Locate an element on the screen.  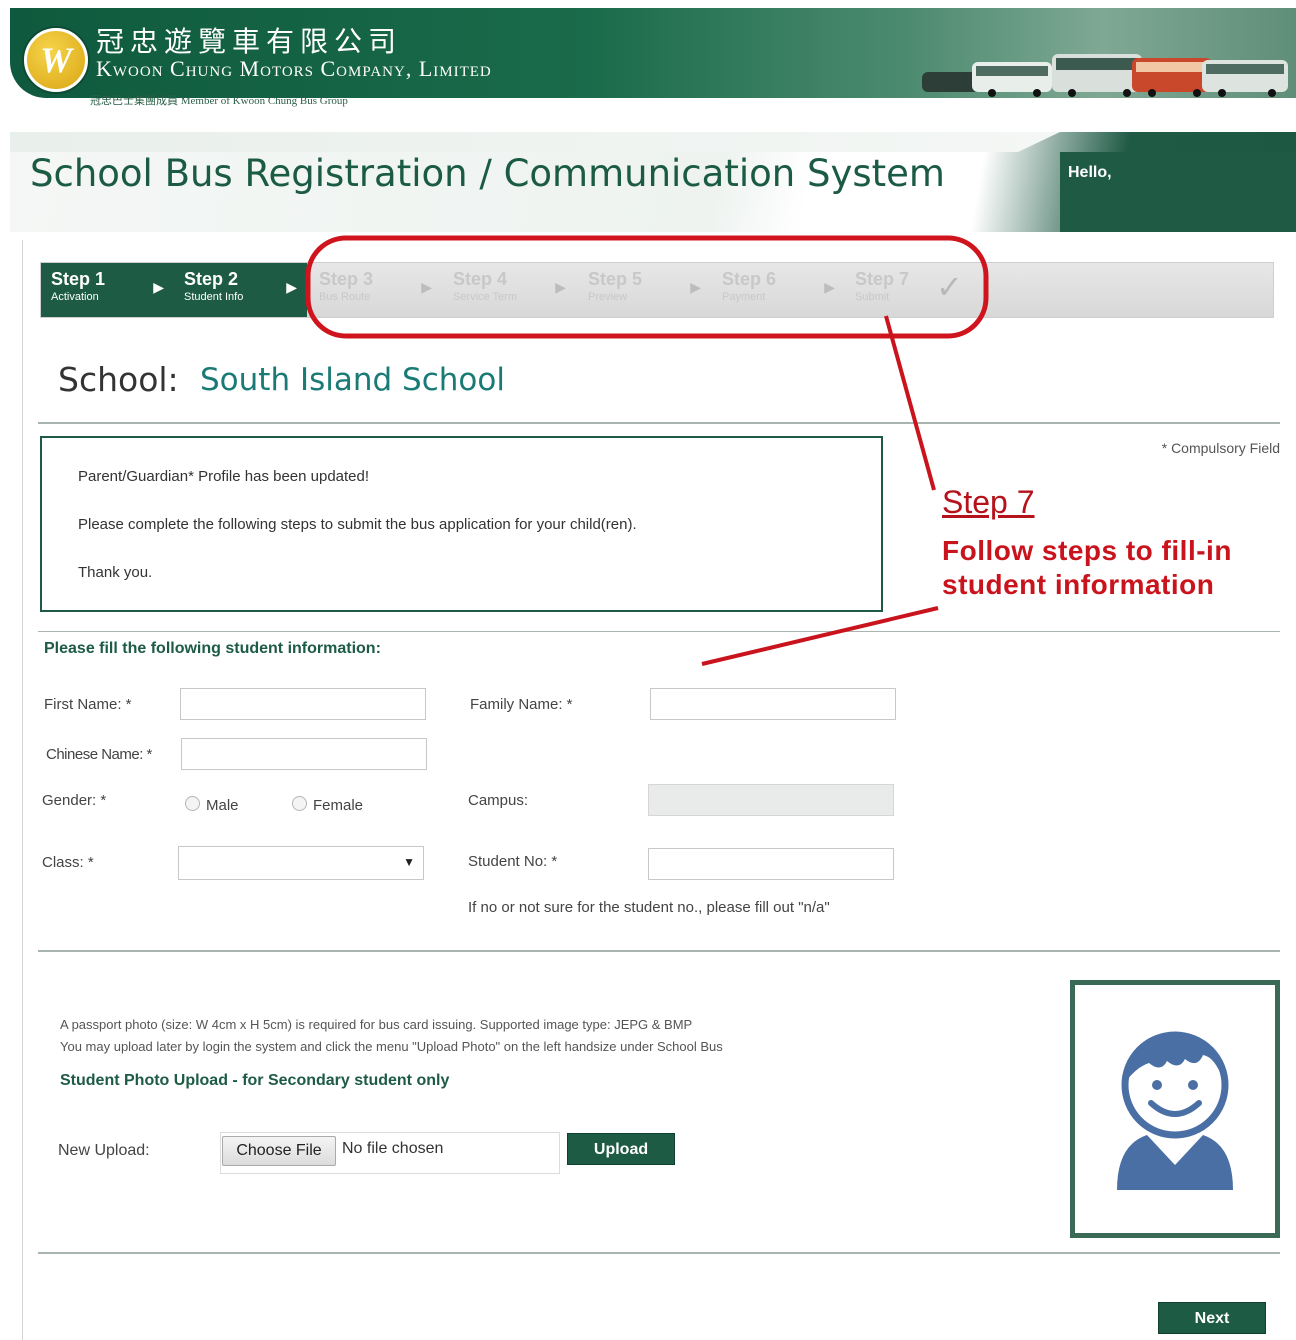
step-3: Step 3 Bus Route ▶ is located at coordinates (375, 290).